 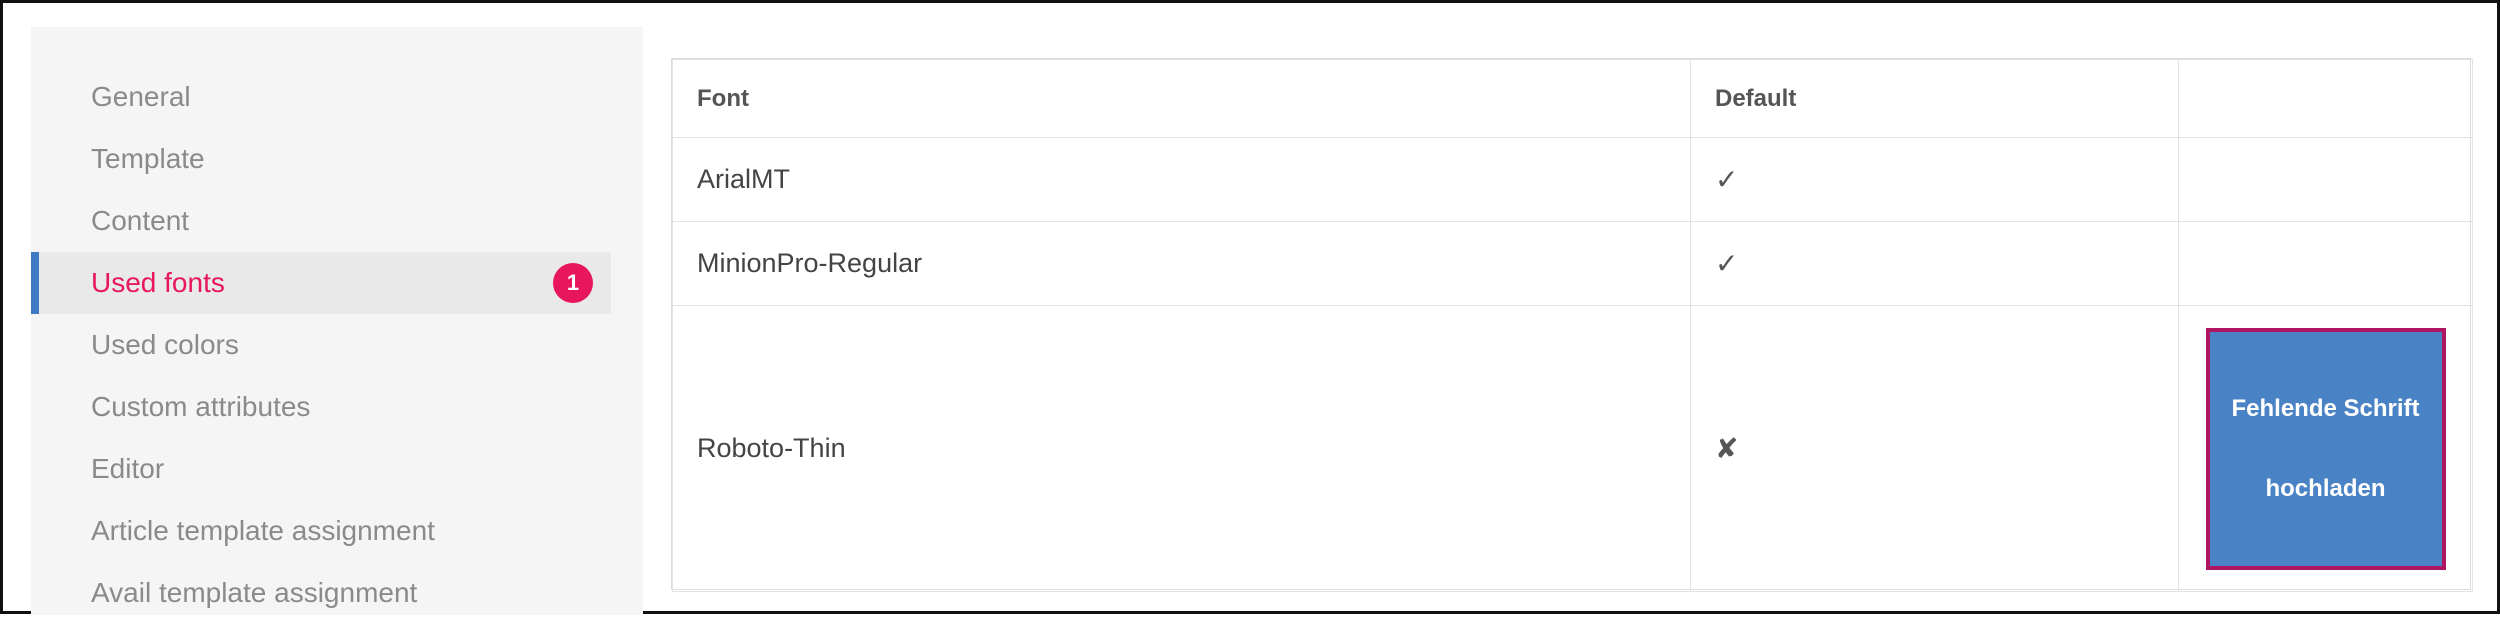 I want to click on column-header-default: Default, so click(x=1934, y=98).